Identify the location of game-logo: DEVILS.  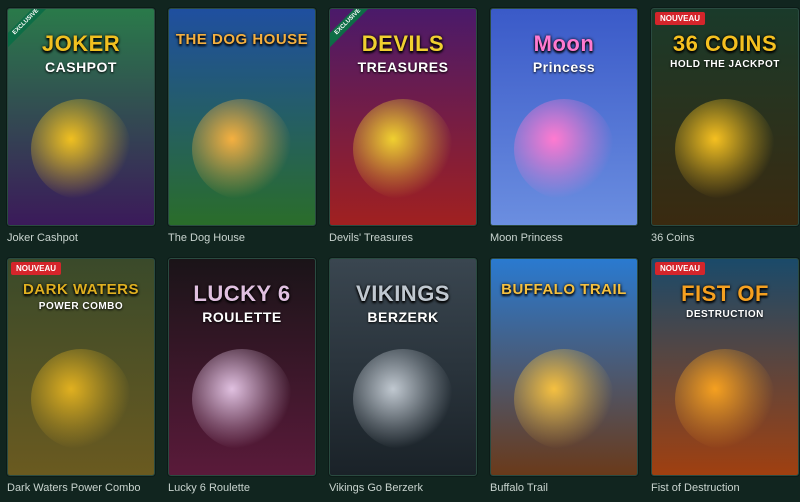
(403, 43).